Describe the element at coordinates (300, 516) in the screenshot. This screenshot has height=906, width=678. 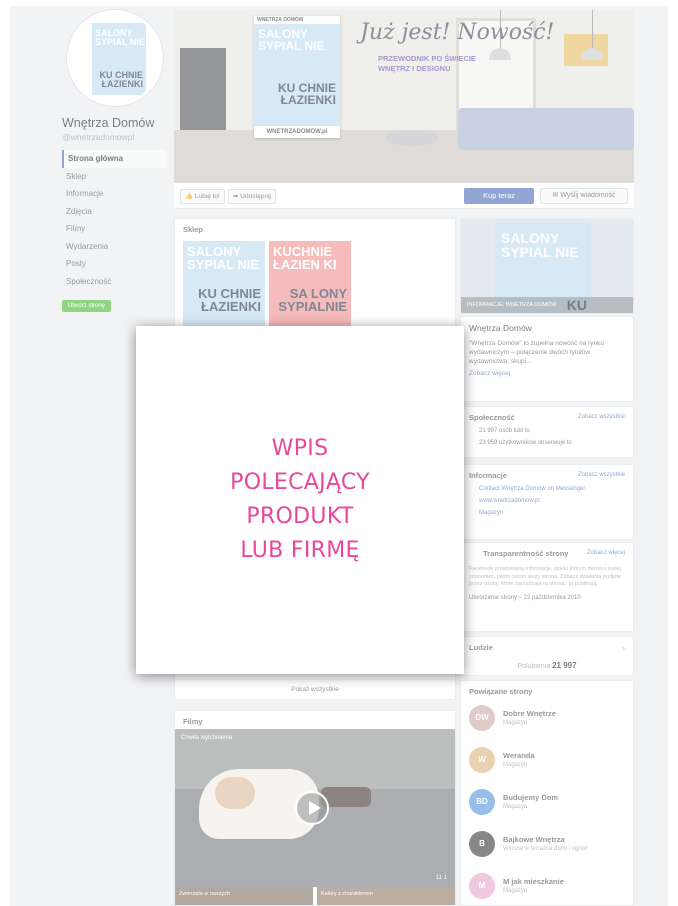
I see `overlay-line: PRODUKT` at that location.